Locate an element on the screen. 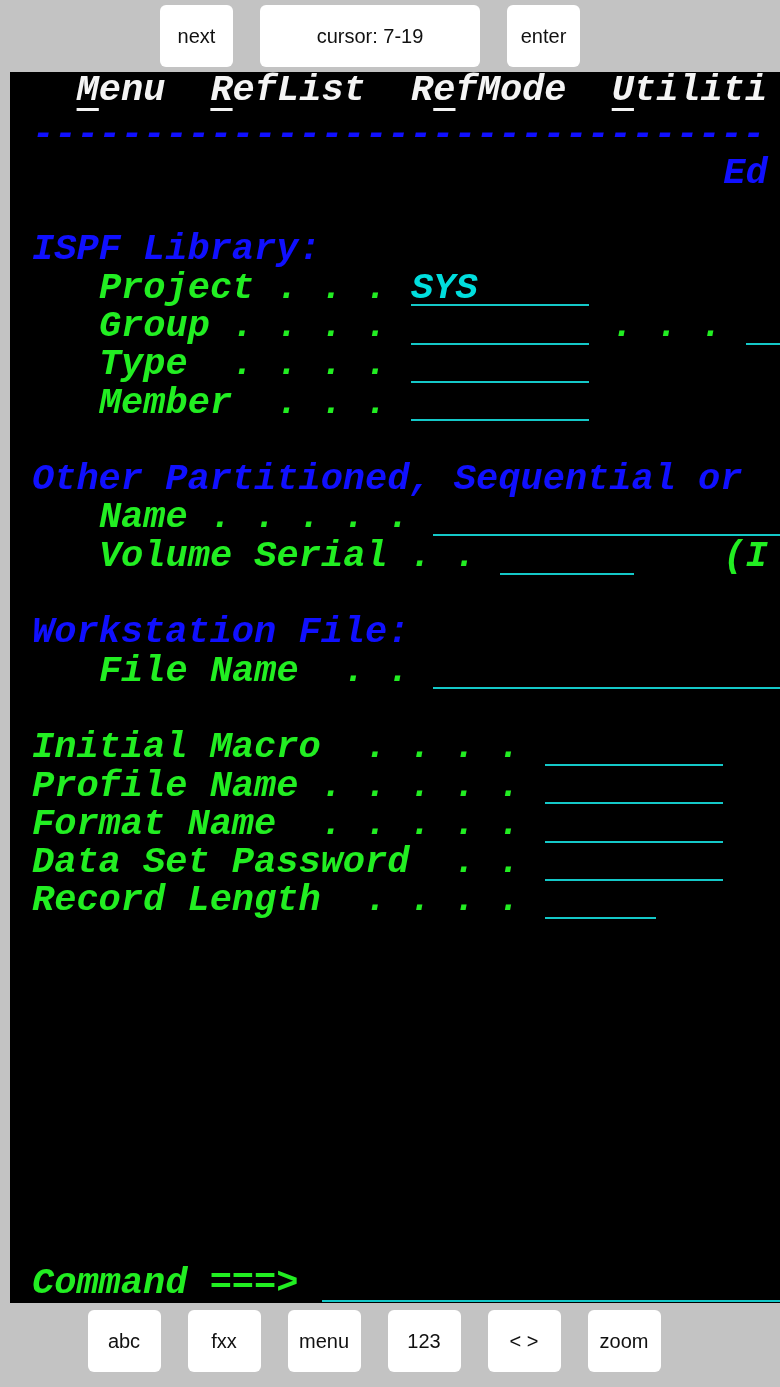 This screenshot has width=780, height=1387. cursor-position-display: cursor: 7-19 is located at coordinates (370, 36).